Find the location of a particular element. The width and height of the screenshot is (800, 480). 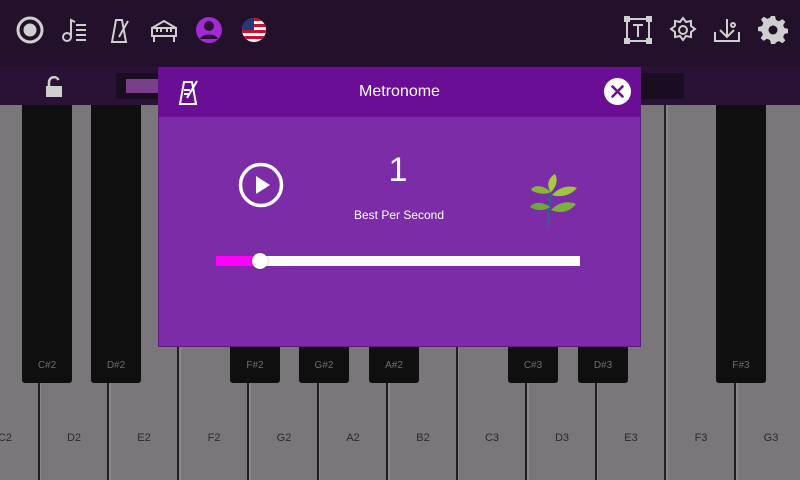

black-key: D#2 is located at coordinates (116, 244).